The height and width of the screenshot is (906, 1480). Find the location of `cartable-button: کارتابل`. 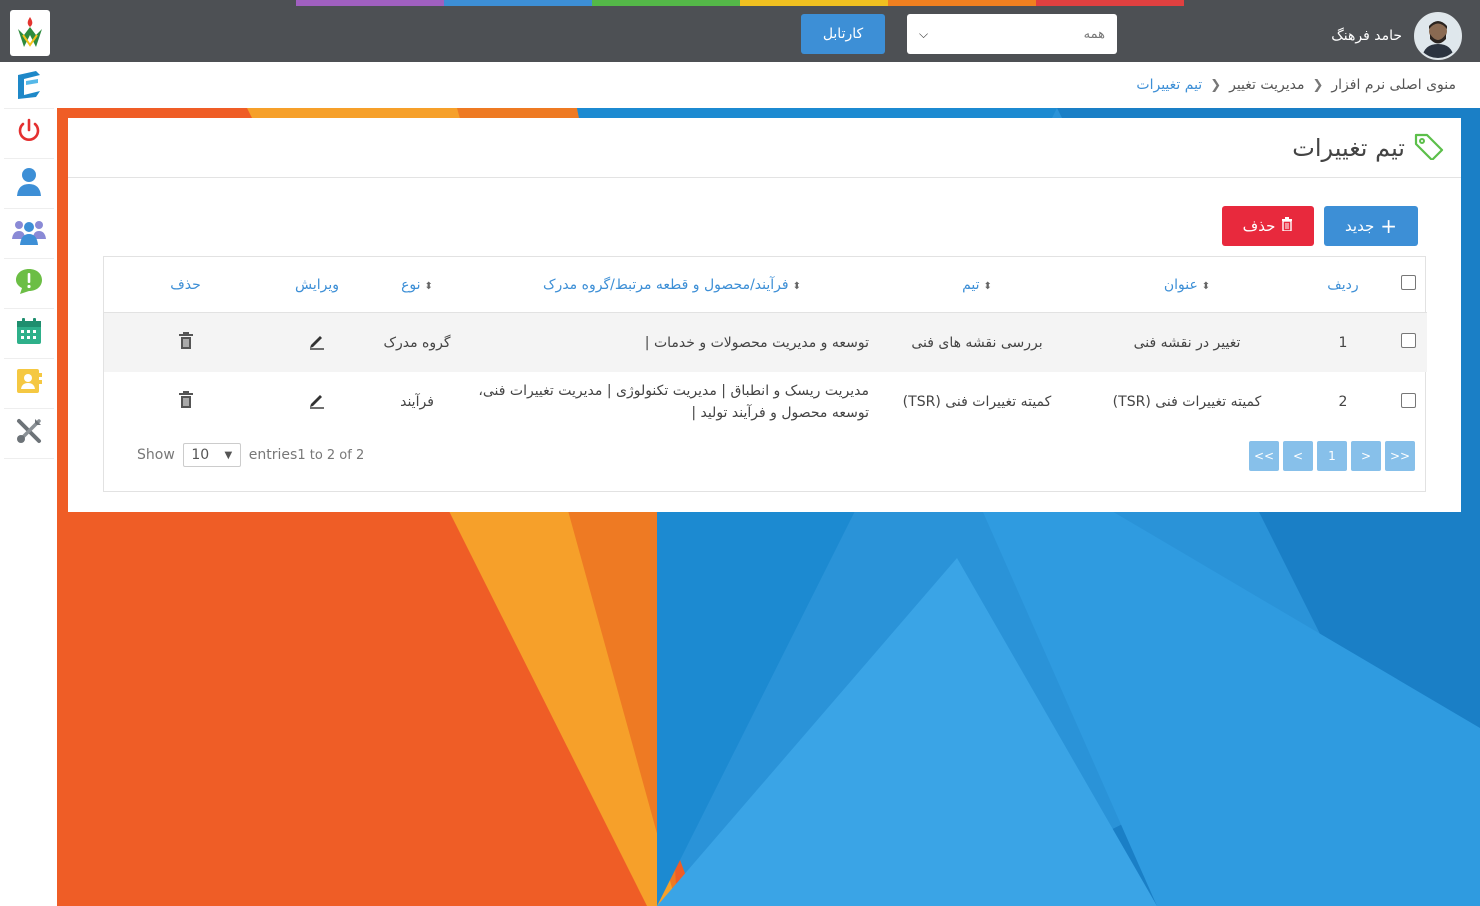

cartable-button: کارتابل is located at coordinates (843, 34).